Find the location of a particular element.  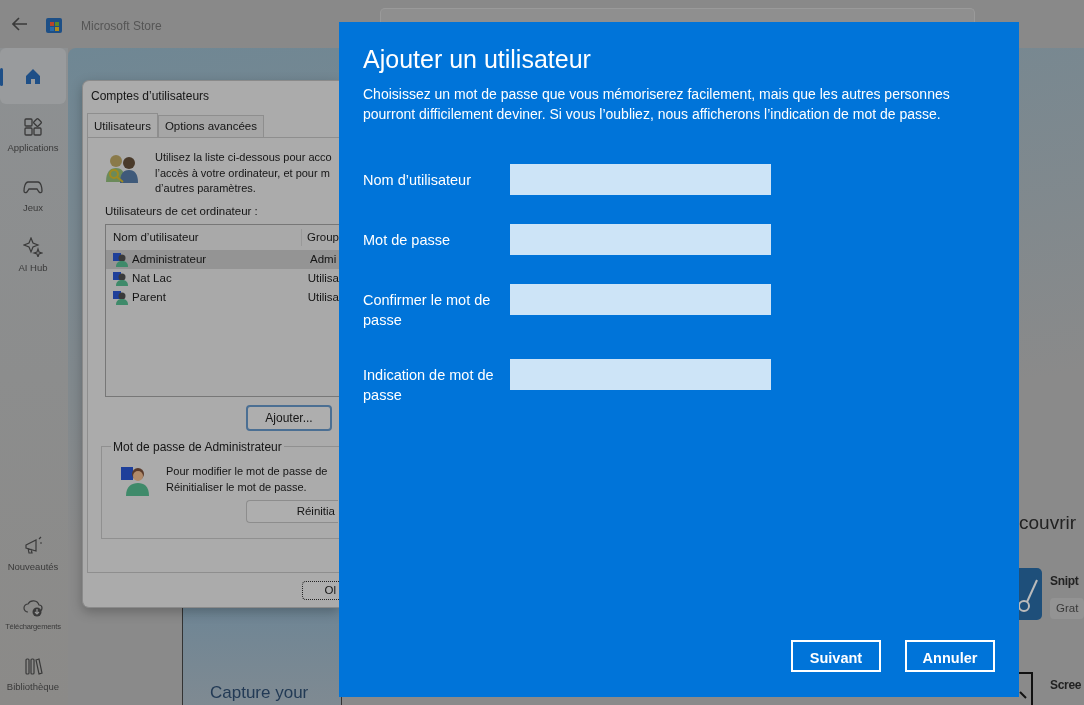

nav-label: AI Hub is located at coordinates (33, 268).